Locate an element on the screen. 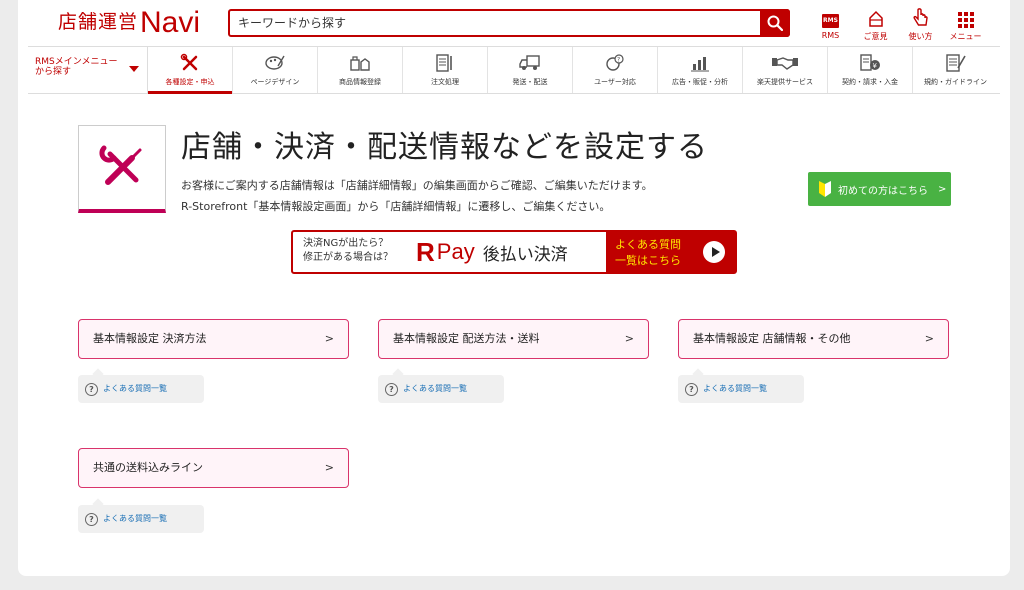 This screenshot has width=1024, height=590. feedback-link: ご意見 is located at coordinates (875, 25).